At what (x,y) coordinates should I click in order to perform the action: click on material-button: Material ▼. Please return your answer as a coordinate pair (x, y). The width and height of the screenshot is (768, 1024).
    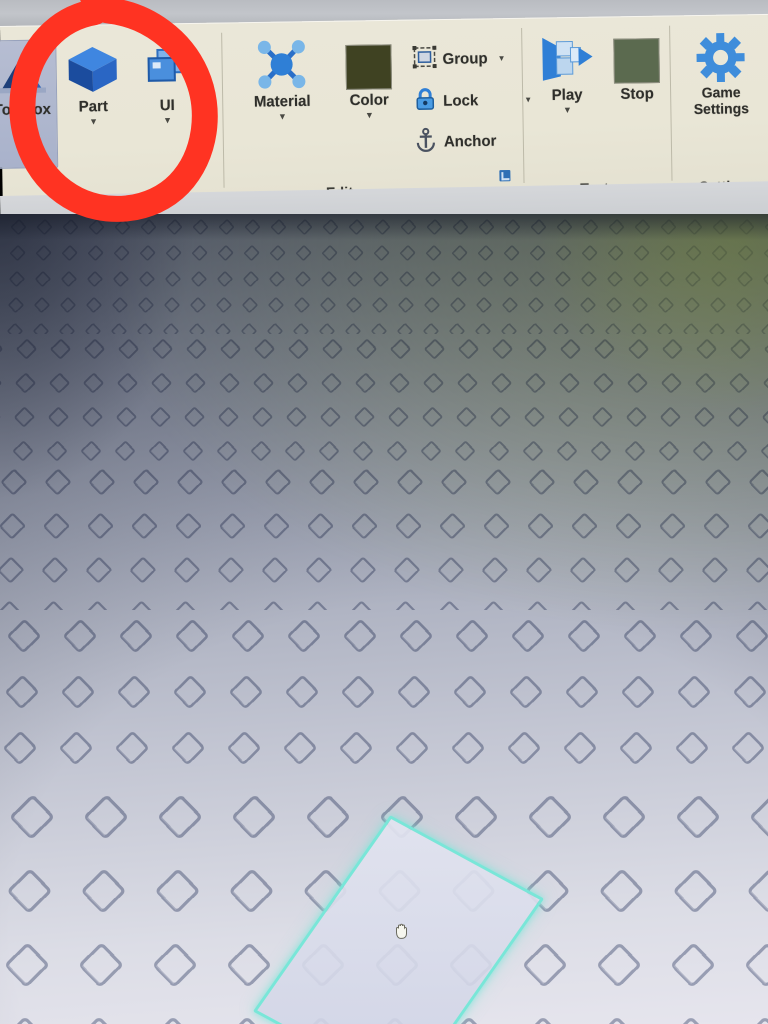
    Looking at the image, I should click on (281, 79).